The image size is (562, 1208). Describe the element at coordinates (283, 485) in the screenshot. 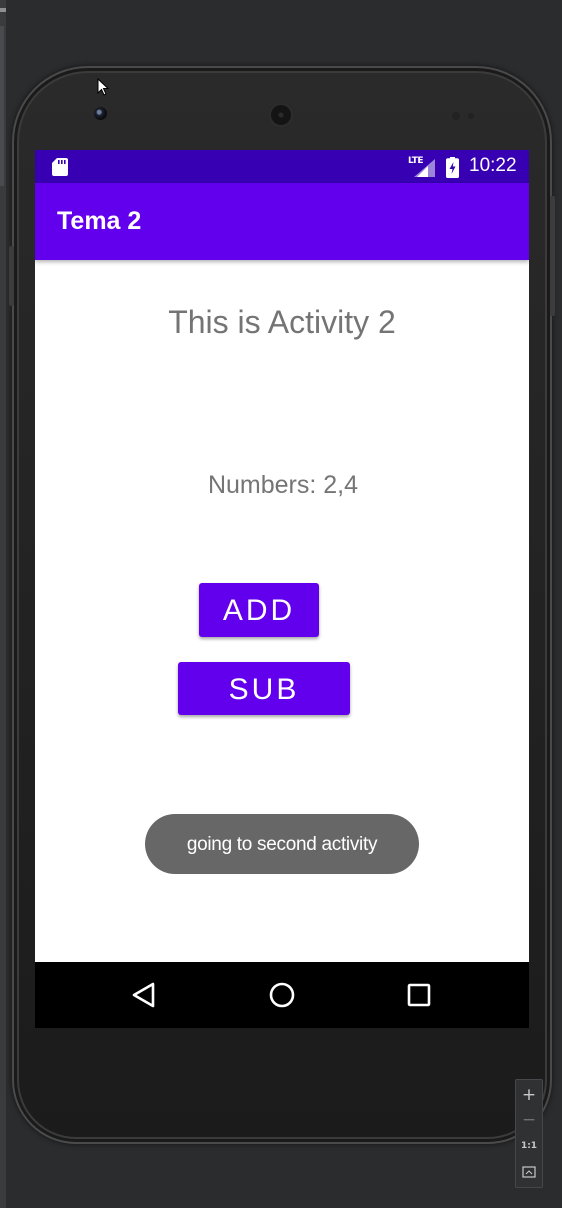

I see `numbers-text: Numbers: 2,4` at that location.